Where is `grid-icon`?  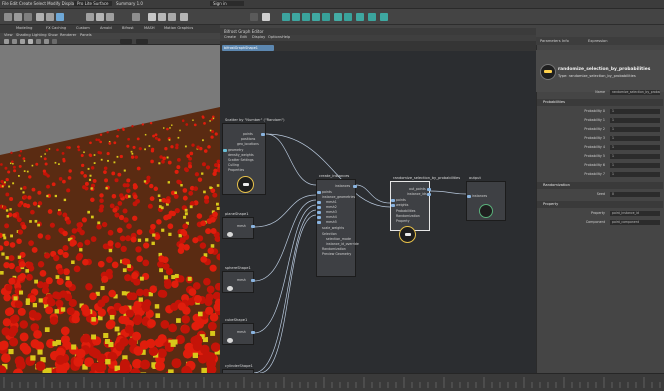 grid-icon is located at coordinates (14, 41).